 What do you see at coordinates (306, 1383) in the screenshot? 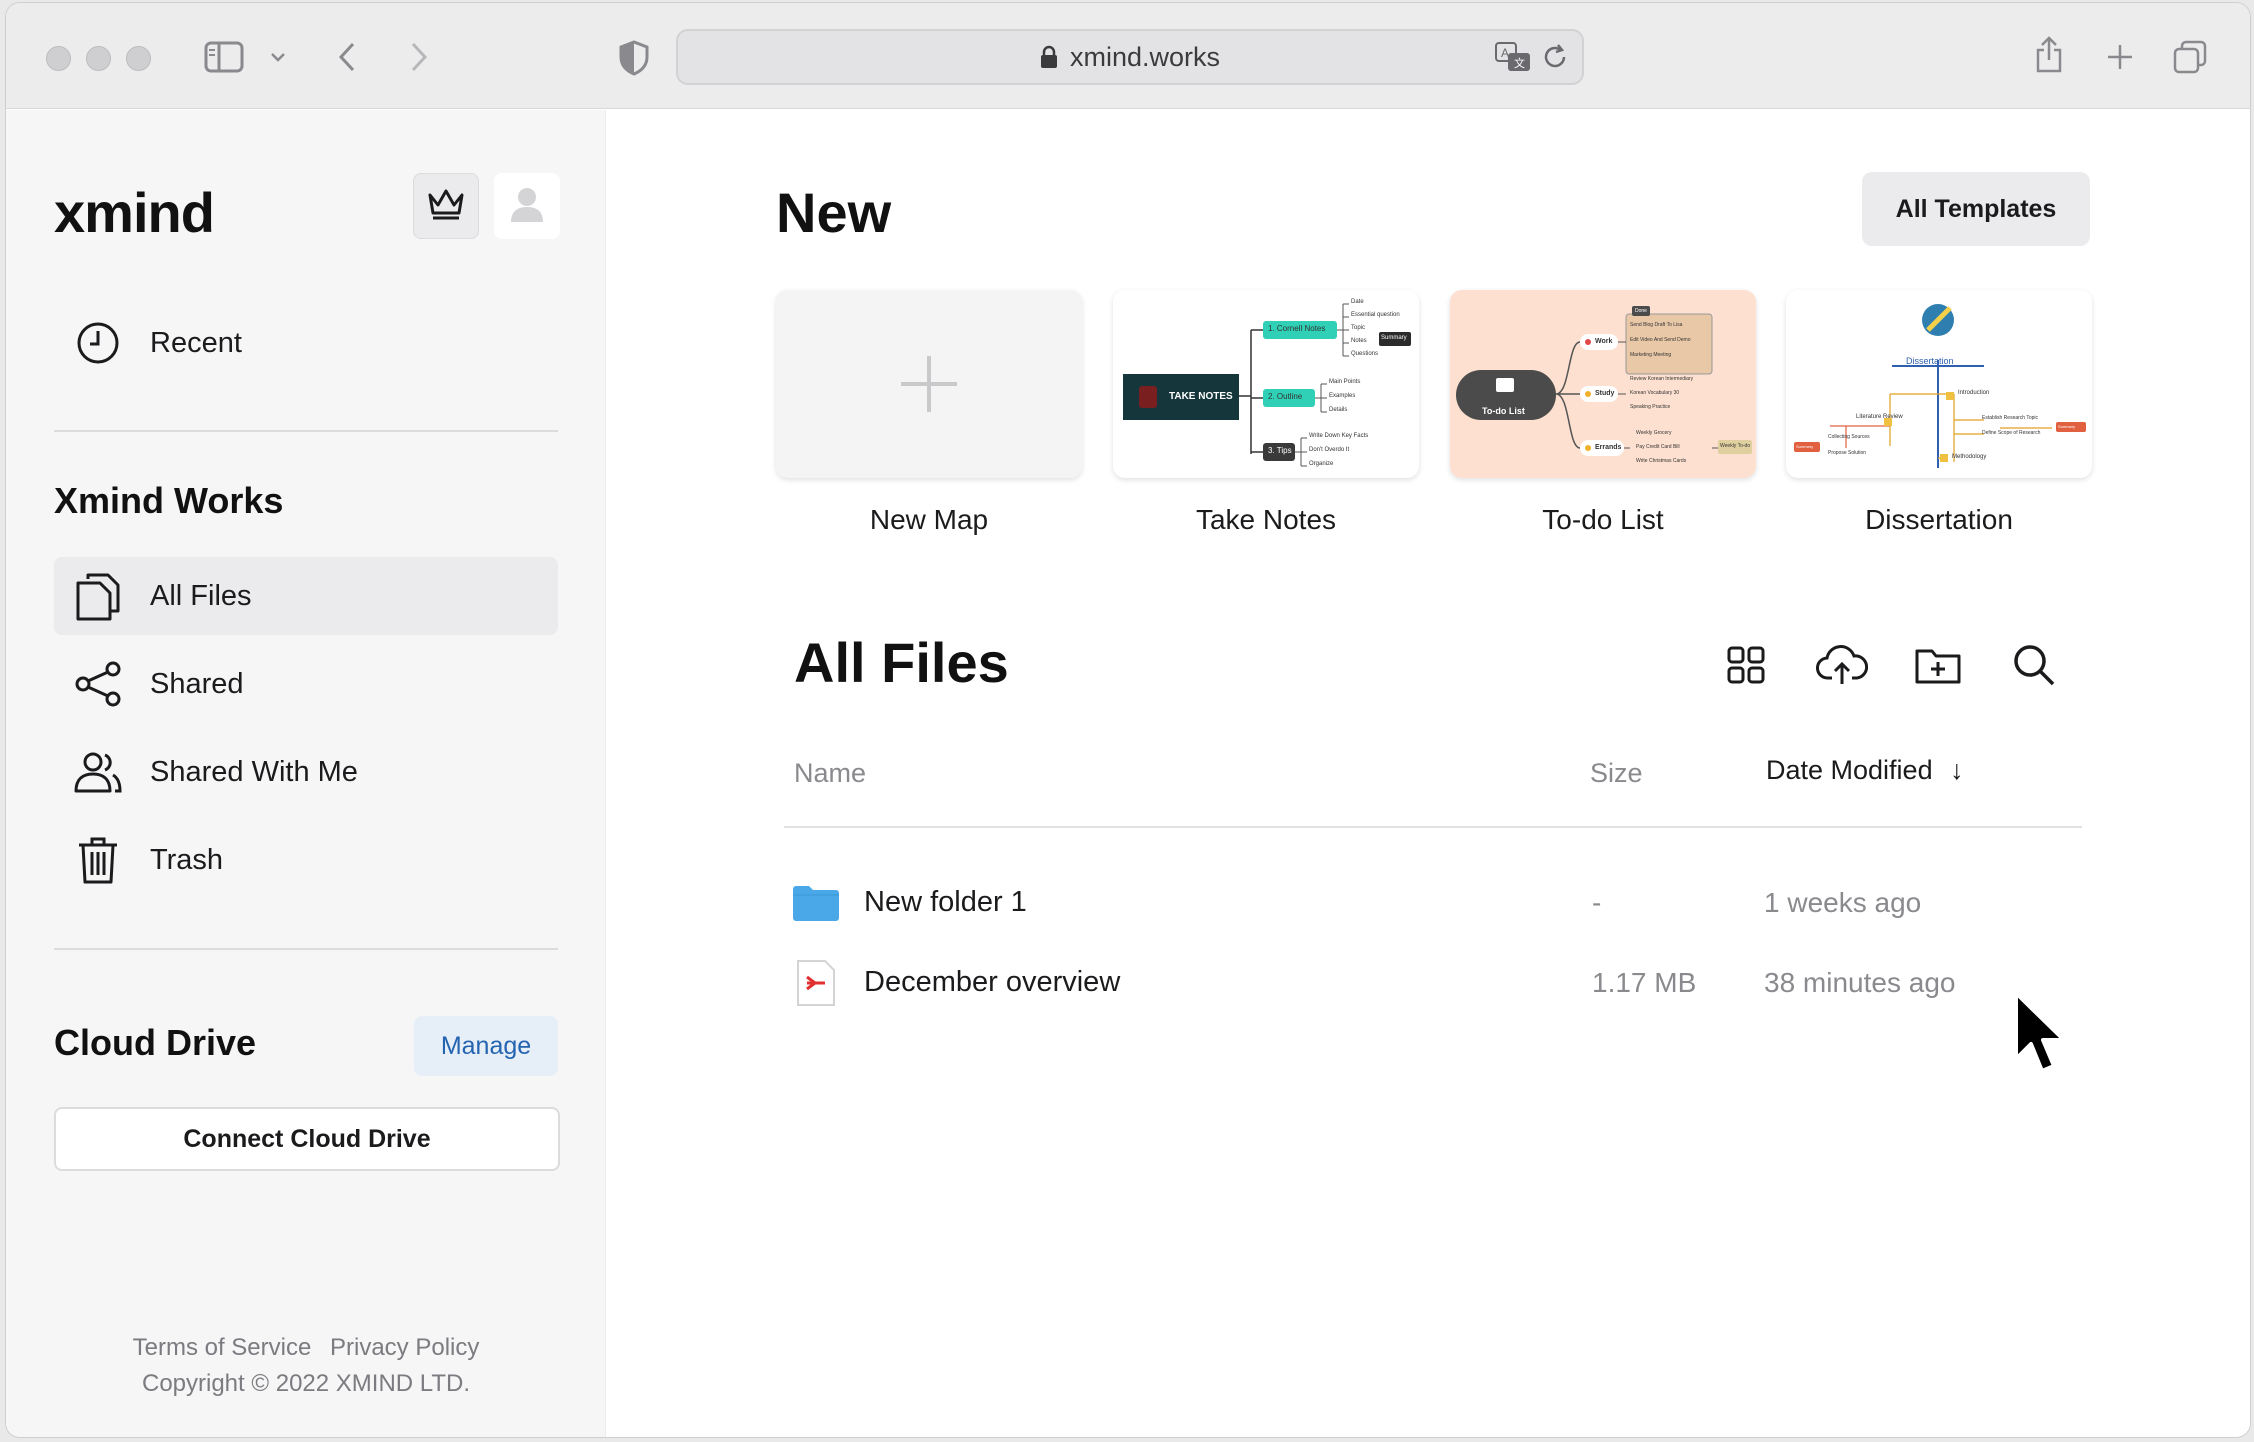
I see `copyright: Copyright © 2022 XMIND LTD.` at bounding box center [306, 1383].